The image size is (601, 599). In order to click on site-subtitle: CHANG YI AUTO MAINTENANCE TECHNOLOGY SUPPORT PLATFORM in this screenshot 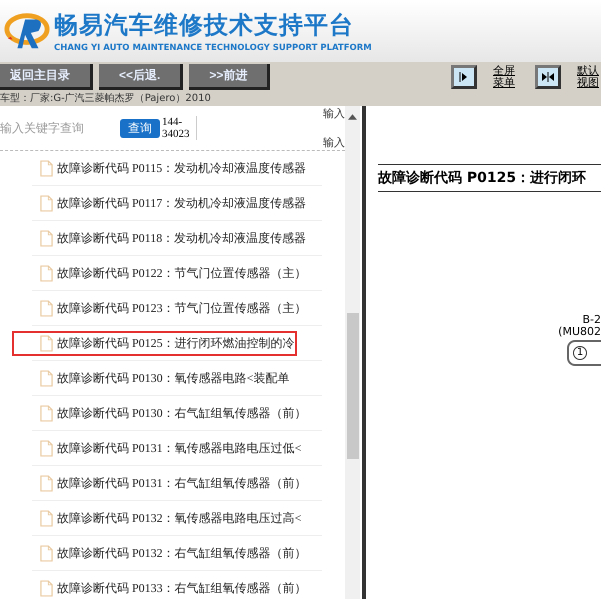, I will do `click(213, 48)`.